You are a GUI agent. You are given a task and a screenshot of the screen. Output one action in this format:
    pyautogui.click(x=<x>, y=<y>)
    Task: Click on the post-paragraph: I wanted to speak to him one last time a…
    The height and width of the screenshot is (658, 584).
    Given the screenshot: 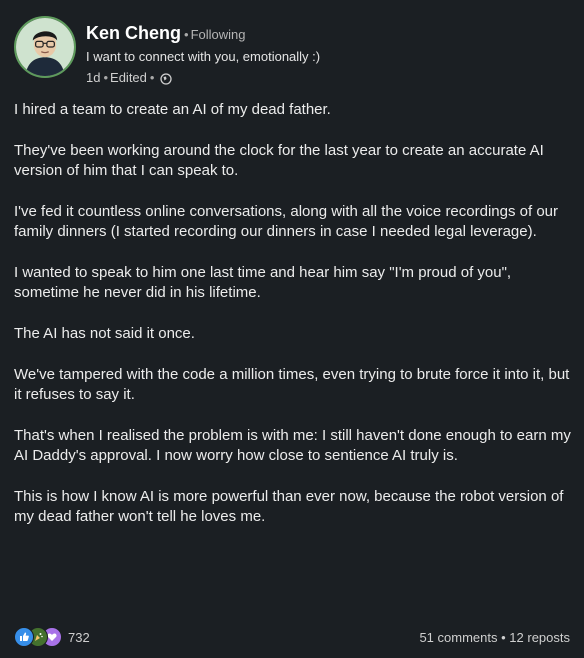 What is the action you would take?
    pyautogui.click(x=263, y=282)
    